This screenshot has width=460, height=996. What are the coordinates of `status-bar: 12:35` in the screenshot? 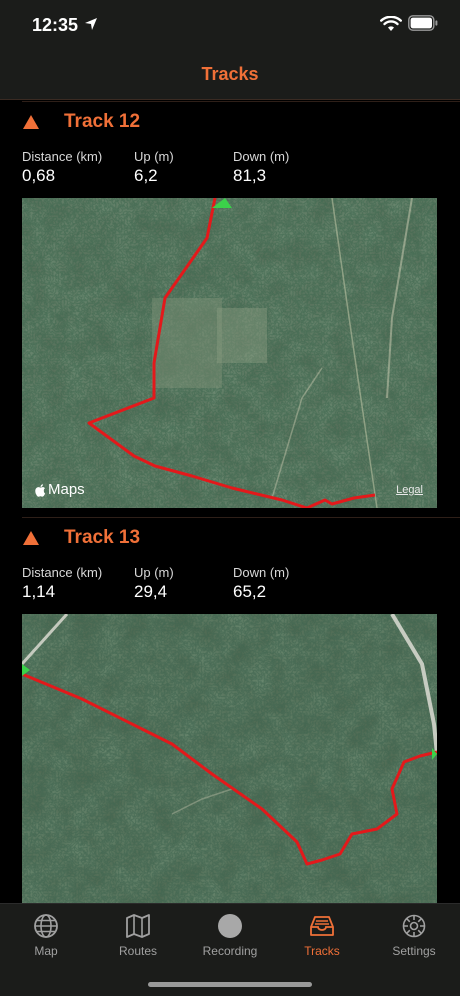 It's located at (230, 25).